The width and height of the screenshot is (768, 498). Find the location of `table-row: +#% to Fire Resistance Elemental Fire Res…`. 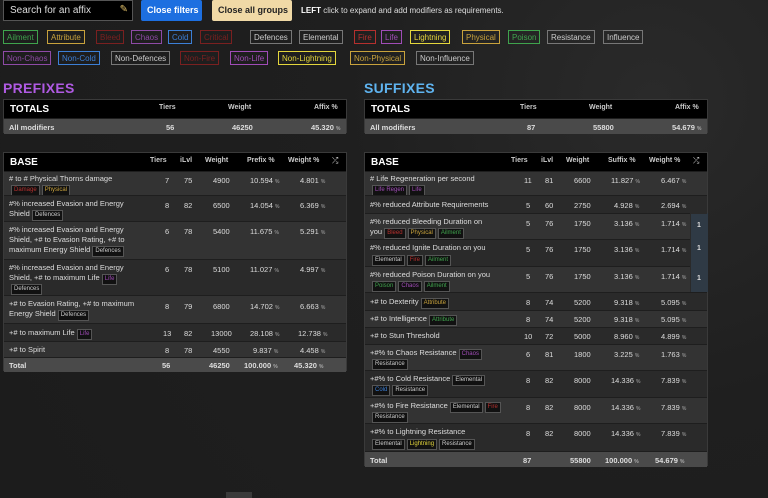

table-row: +#% to Fire Resistance Elemental Fire Res… is located at coordinates (536, 410).